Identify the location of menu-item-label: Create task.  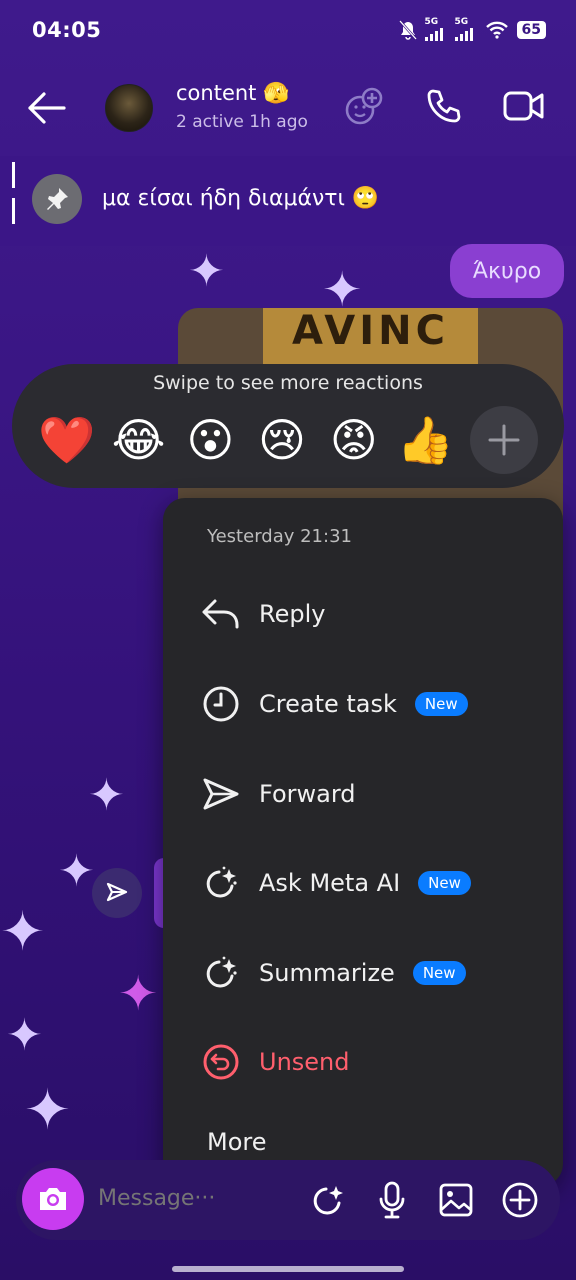
(328, 704).